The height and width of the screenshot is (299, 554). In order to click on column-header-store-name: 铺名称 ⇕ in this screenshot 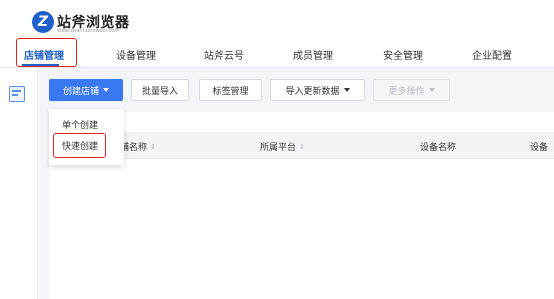, I will do `click(138, 146)`.